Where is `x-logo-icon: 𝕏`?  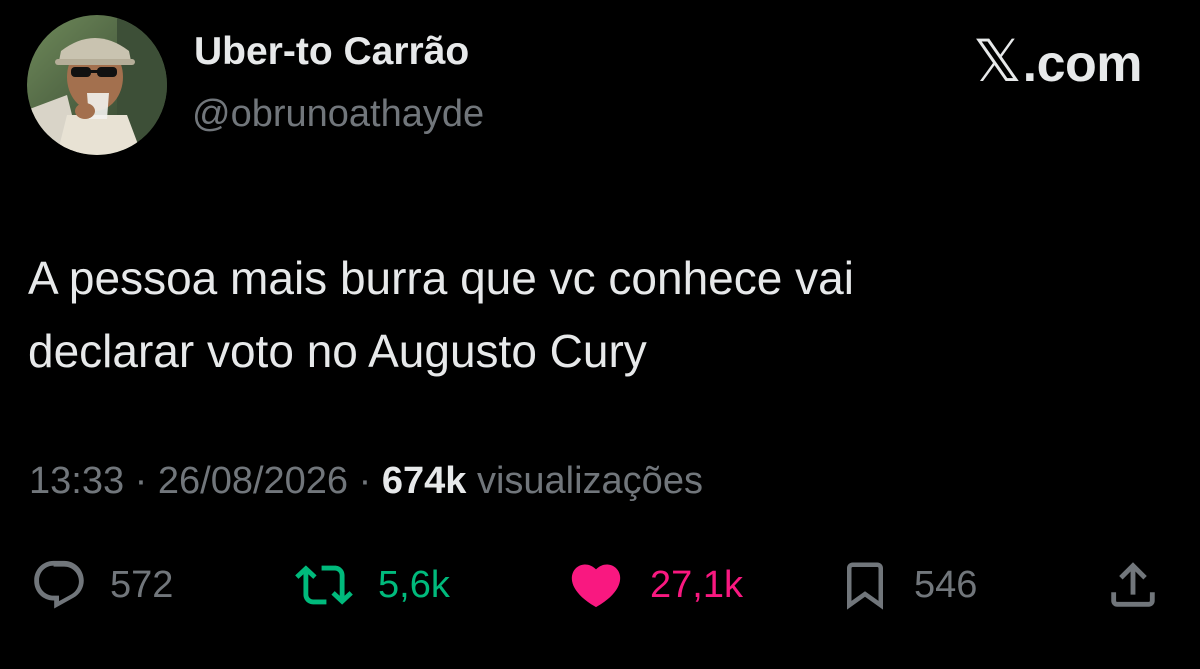
x-logo-icon: 𝕏 is located at coordinates (997, 61).